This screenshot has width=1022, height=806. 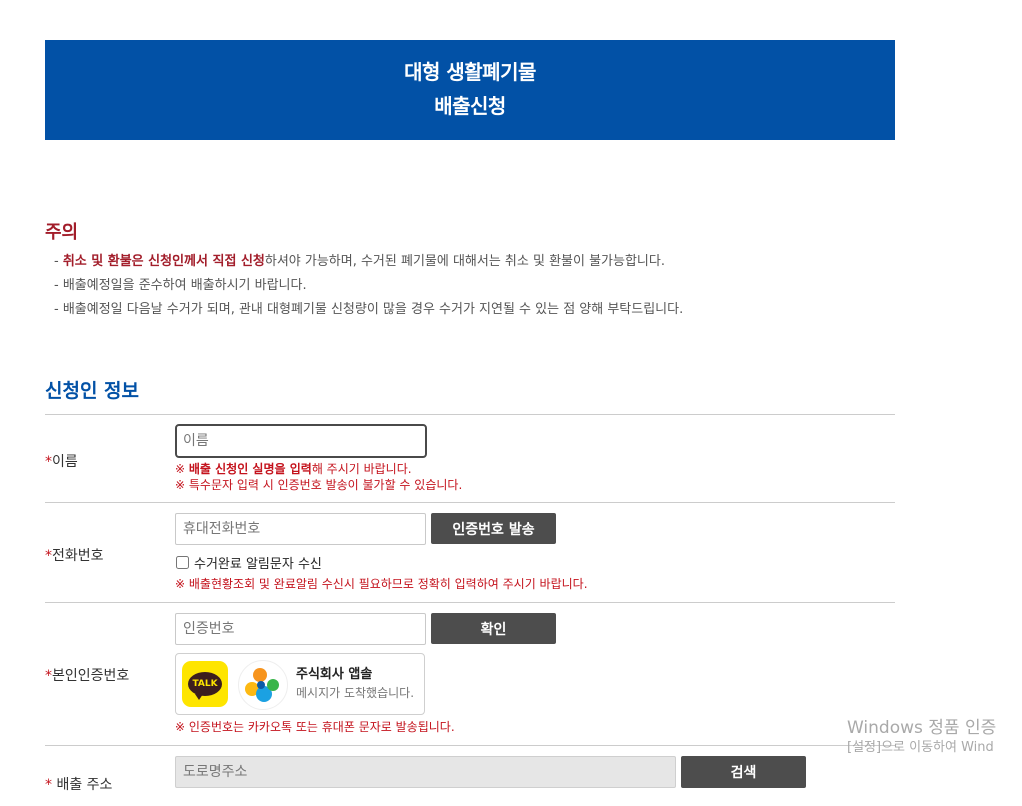 I want to click on road-address-input, so click(x=425, y=772).